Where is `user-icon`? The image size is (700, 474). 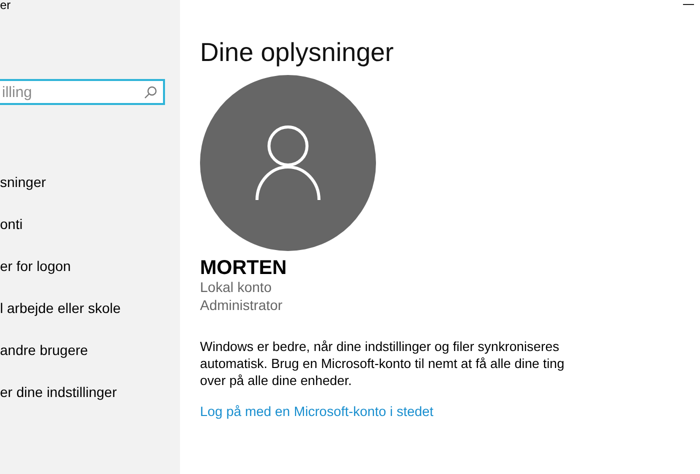
user-icon is located at coordinates (288, 163).